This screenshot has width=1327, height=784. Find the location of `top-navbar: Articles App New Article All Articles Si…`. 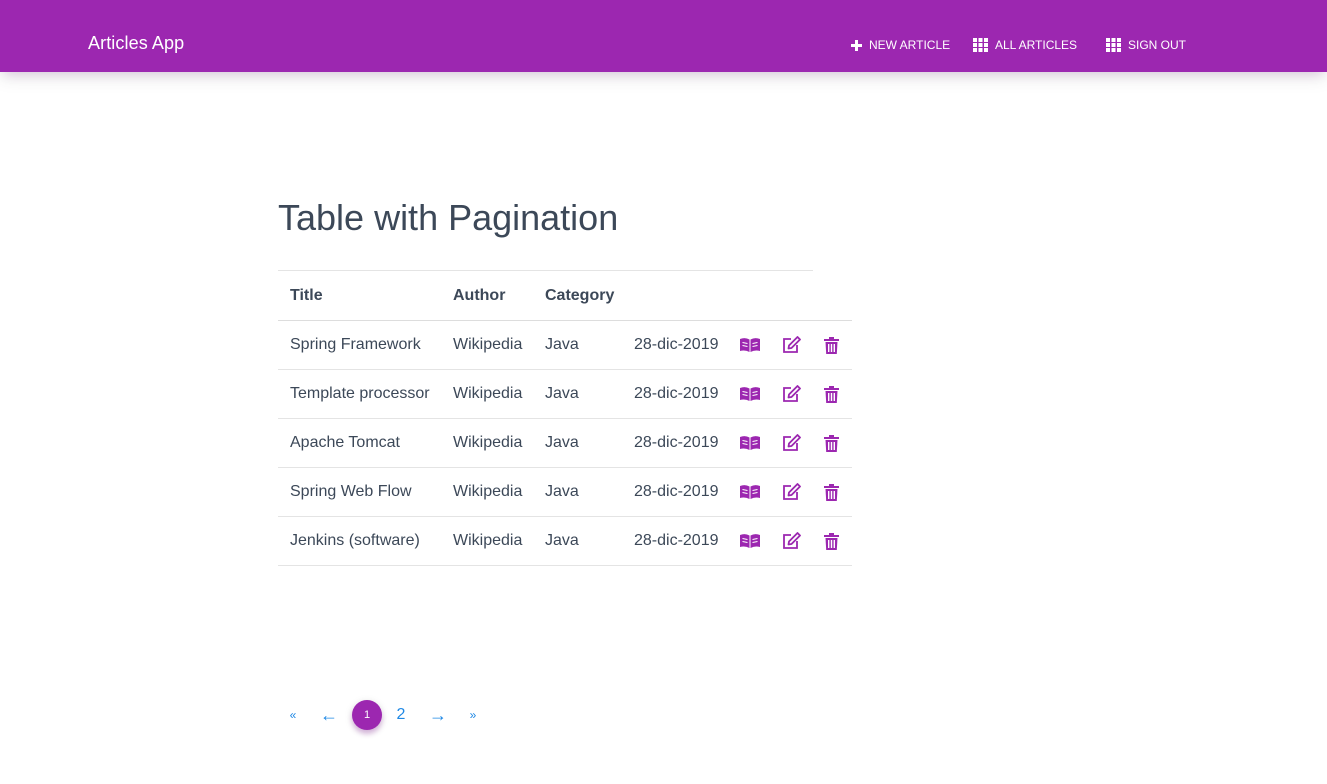

top-navbar: Articles App New Article All Articles Si… is located at coordinates (663, 36).